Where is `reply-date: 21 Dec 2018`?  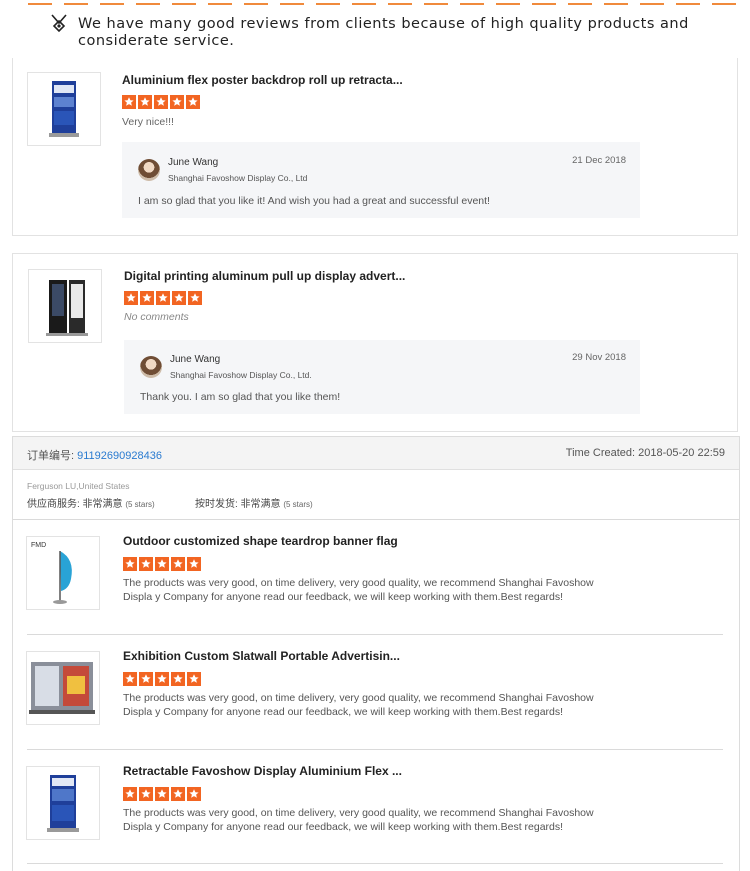 reply-date: 21 Dec 2018 is located at coordinates (599, 160).